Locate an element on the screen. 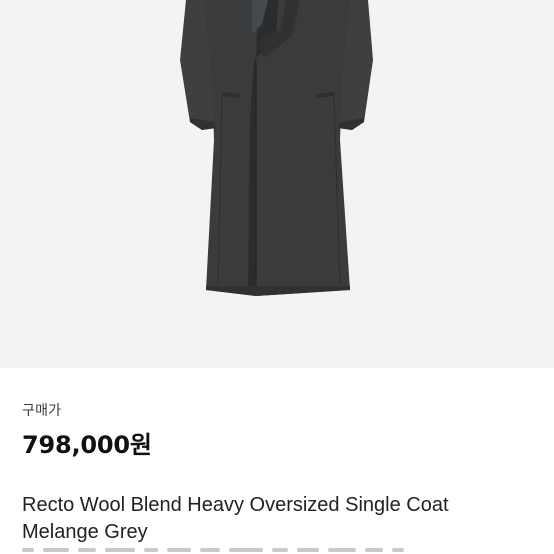  product-title-line-2: Melange Grey is located at coordinates (85, 532).